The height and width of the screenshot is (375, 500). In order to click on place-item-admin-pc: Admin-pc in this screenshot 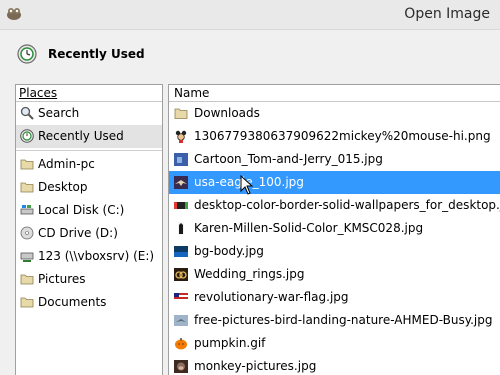, I will do `click(89, 164)`.